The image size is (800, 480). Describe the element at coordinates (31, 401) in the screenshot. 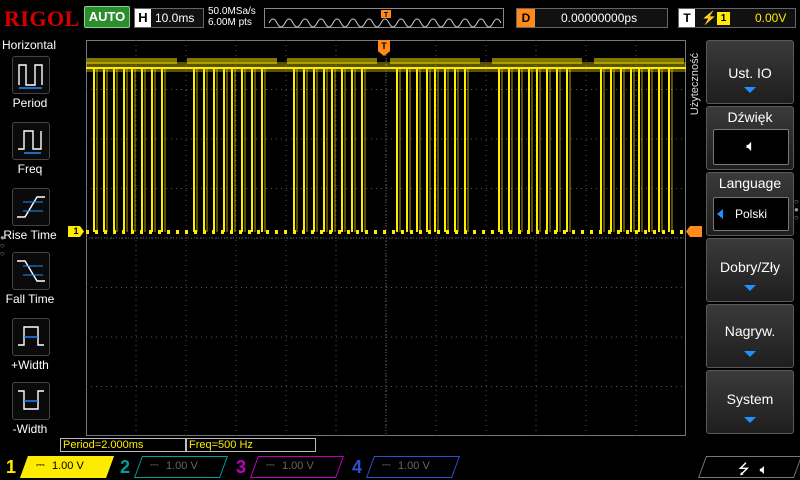

I see `negative-width-icon` at that location.